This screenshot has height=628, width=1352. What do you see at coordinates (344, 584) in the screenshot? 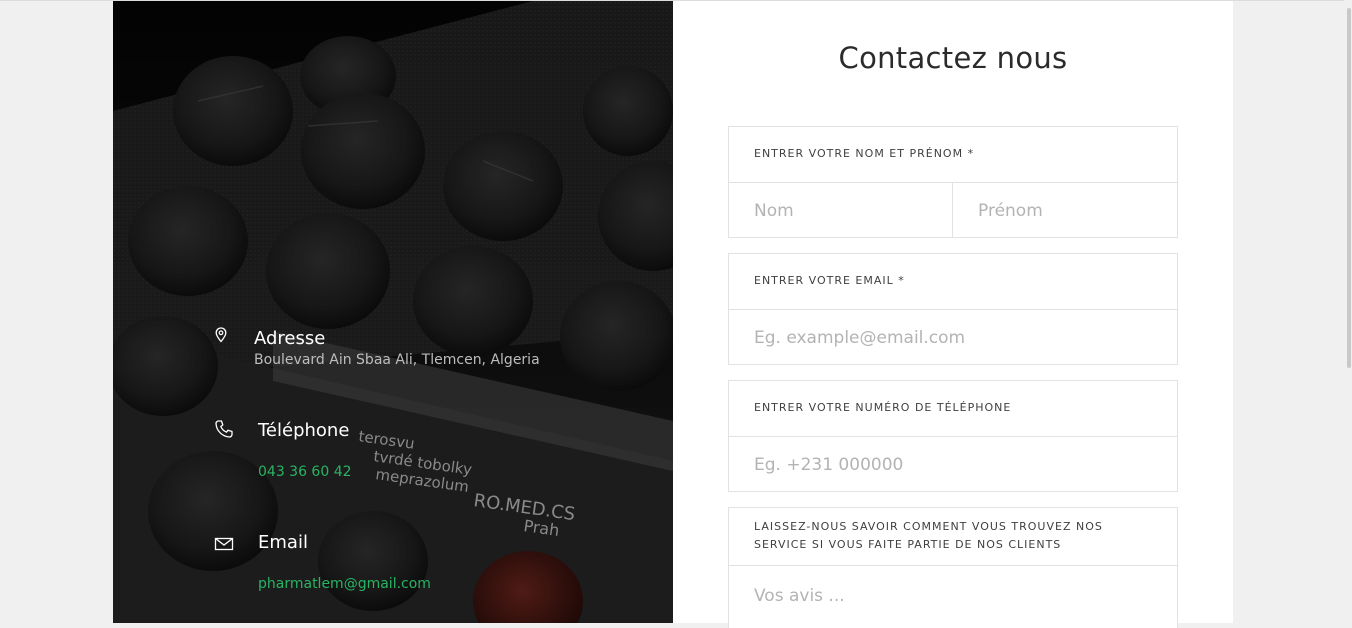
I see `email-value: pharmatlem@gmail.com` at bounding box center [344, 584].